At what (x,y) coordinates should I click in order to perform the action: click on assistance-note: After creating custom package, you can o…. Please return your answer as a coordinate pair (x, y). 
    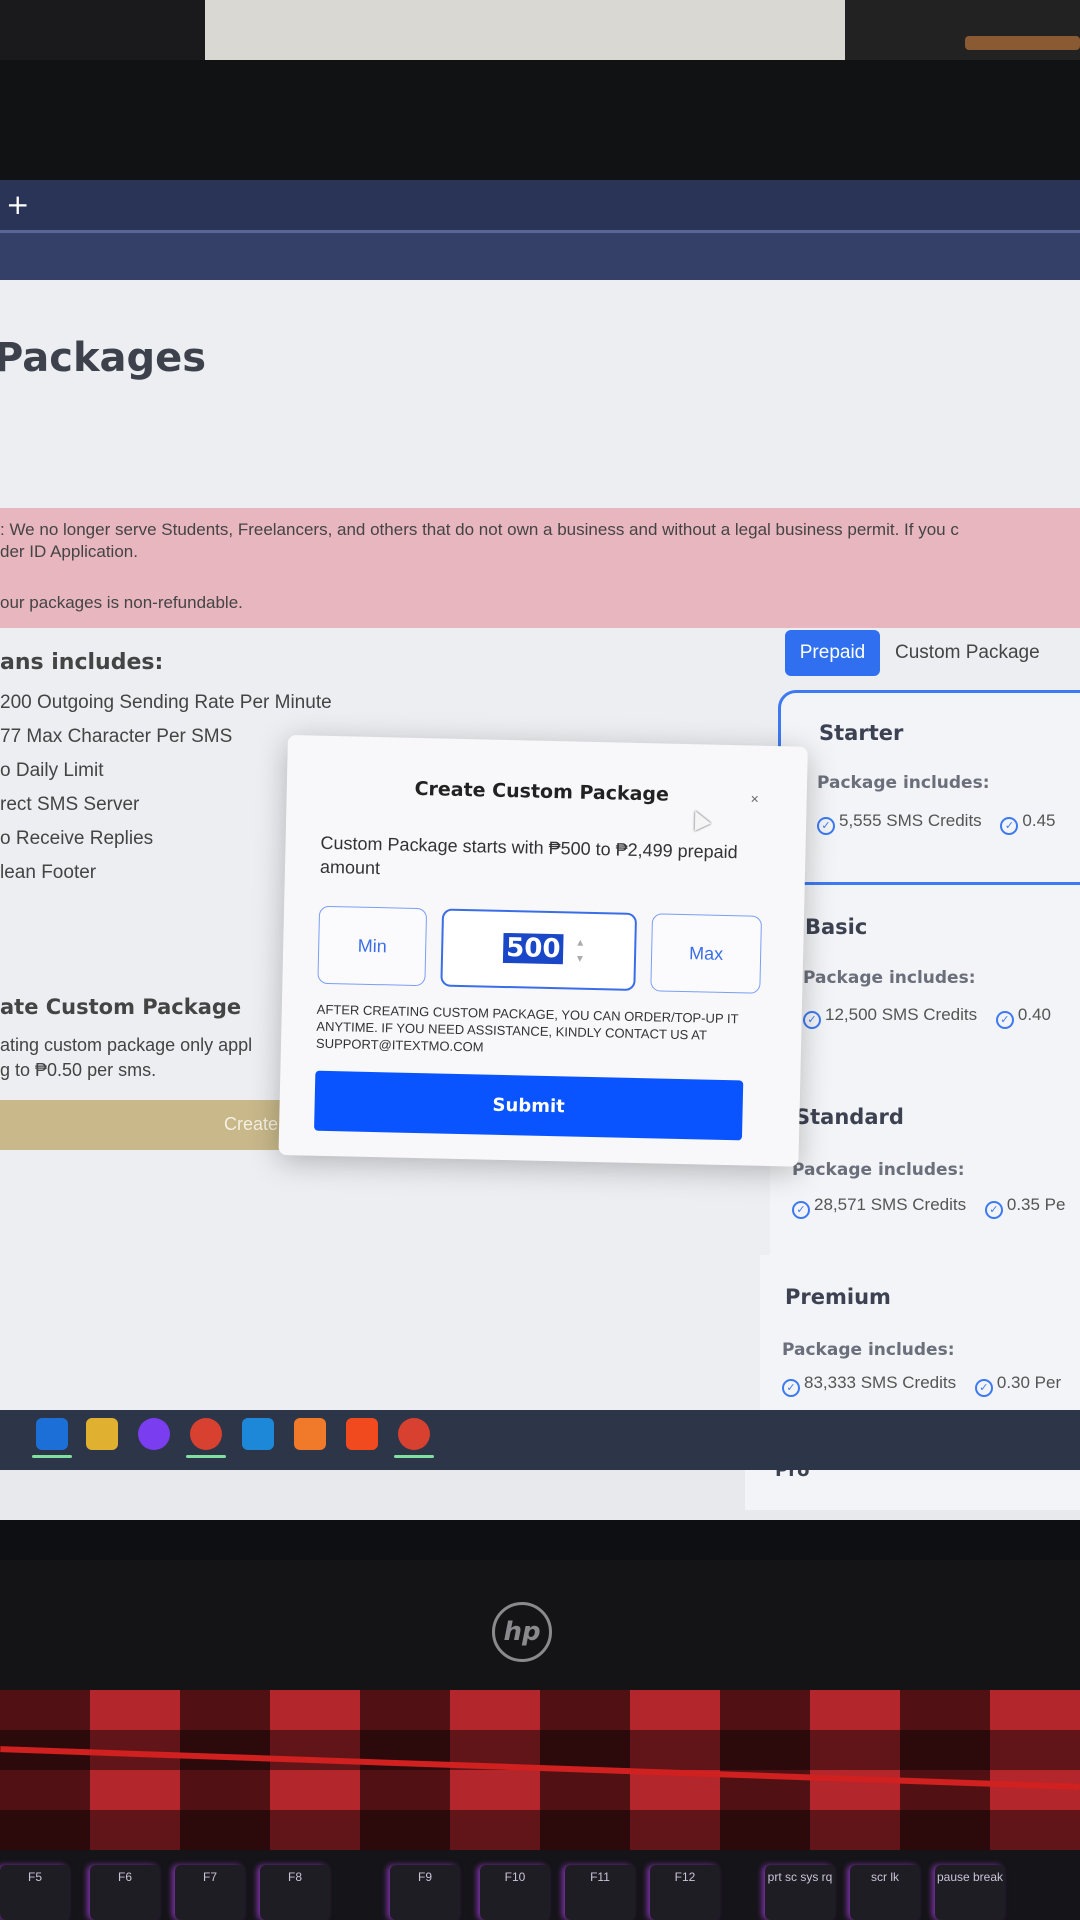
    Looking at the image, I should click on (527, 1028).